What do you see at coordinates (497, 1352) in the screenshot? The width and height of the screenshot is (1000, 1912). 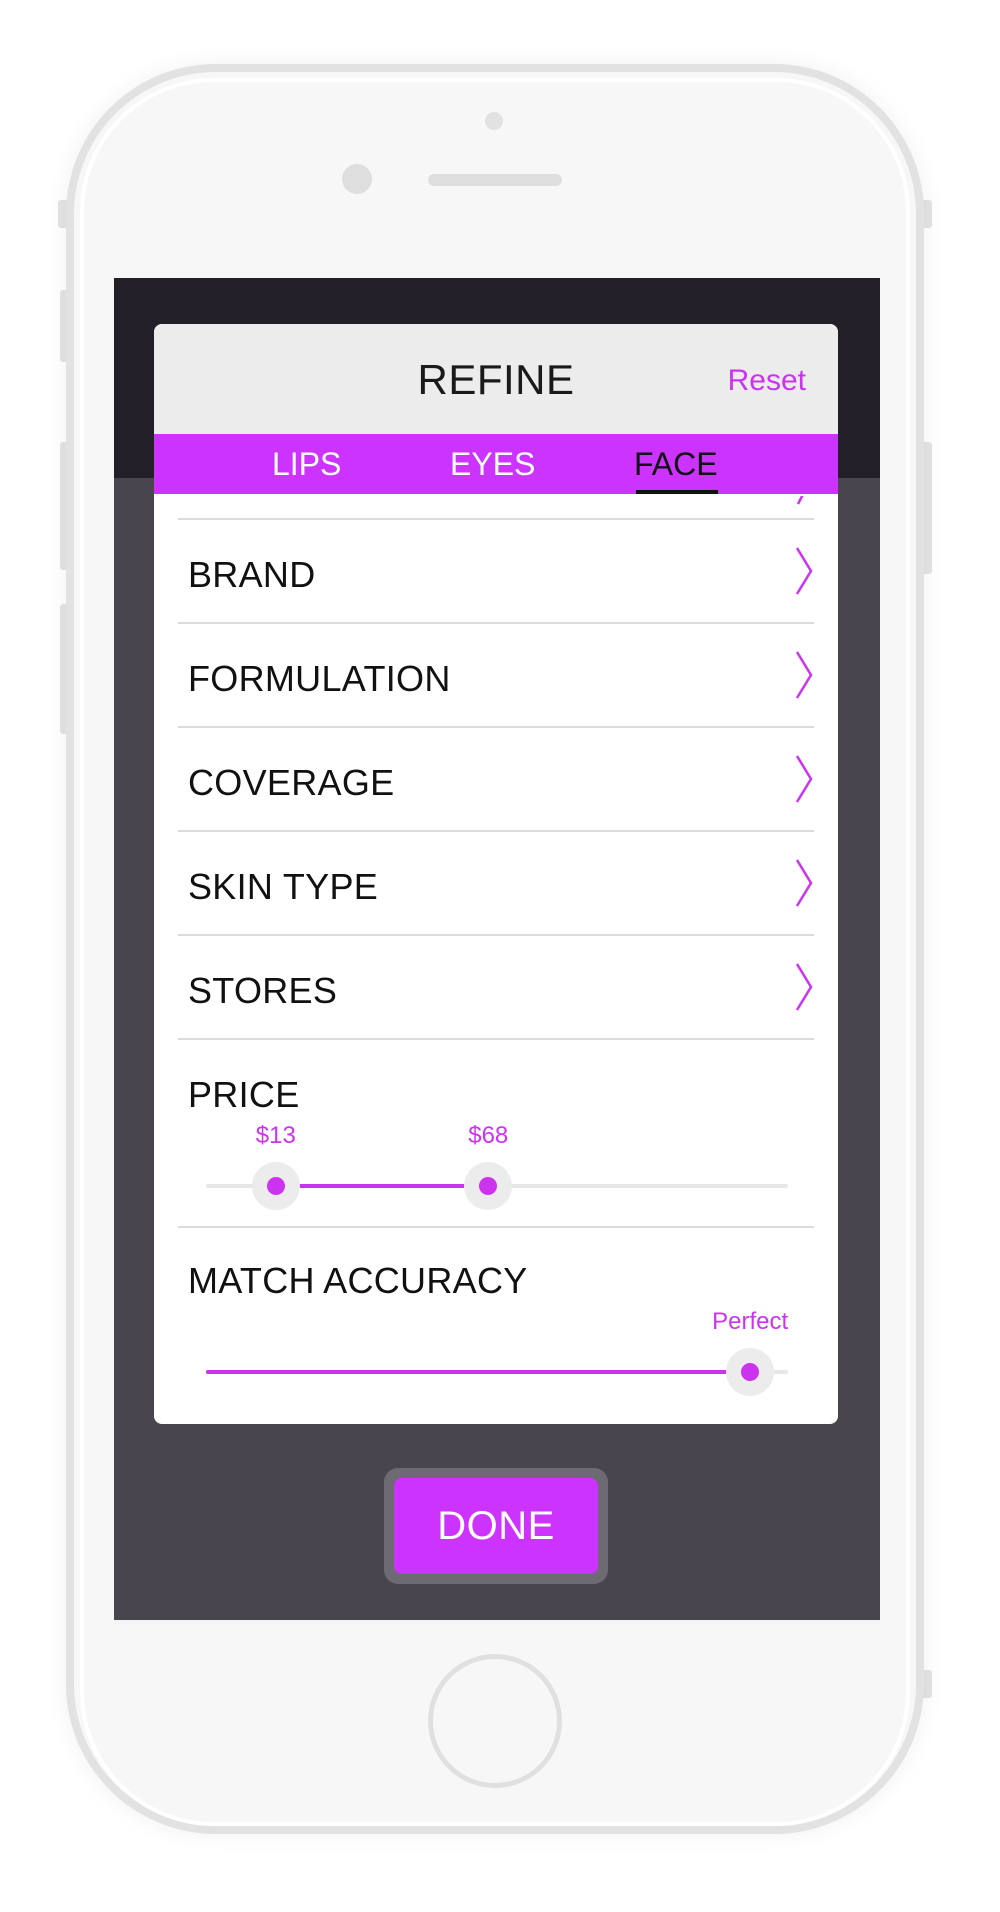 I see `match-accuracy-slider: Perfect` at bounding box center [497, 1352].